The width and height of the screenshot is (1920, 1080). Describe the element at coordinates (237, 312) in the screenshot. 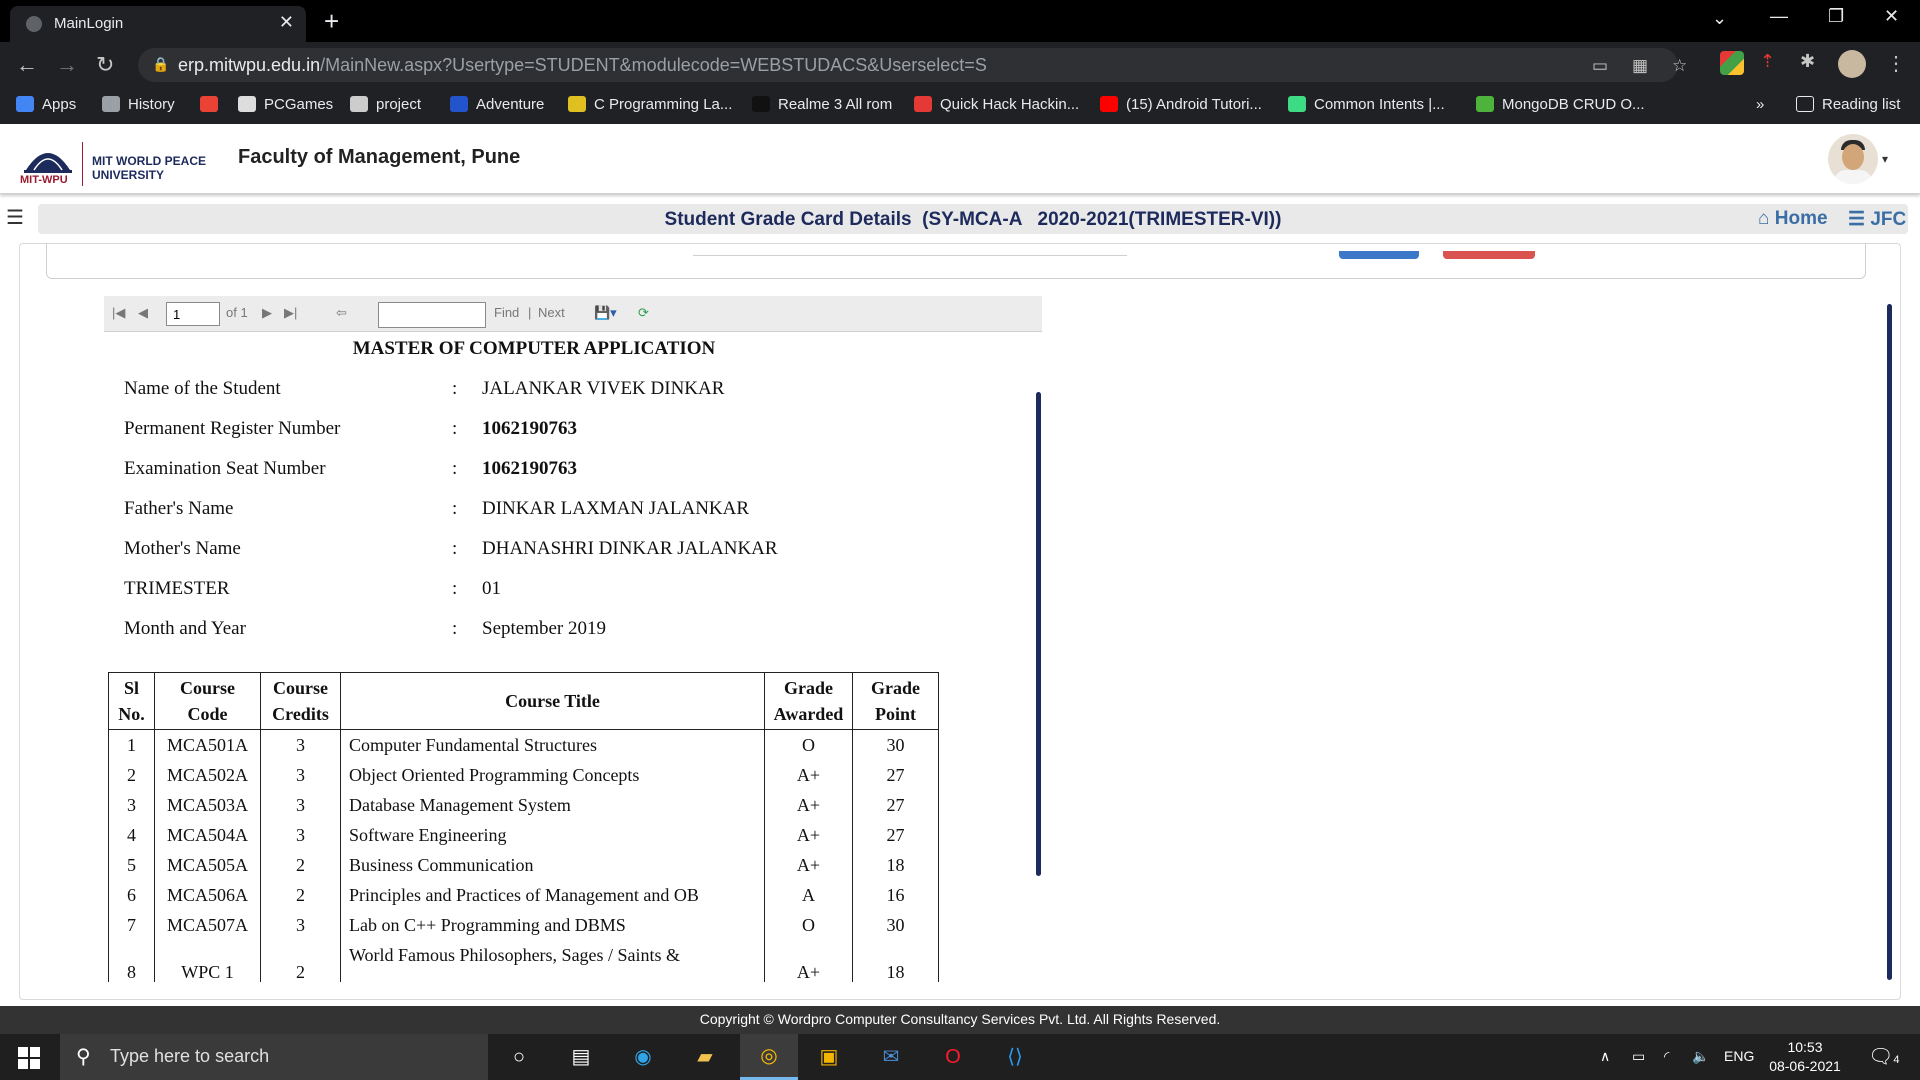

I see `page-count: of 1` at that location.